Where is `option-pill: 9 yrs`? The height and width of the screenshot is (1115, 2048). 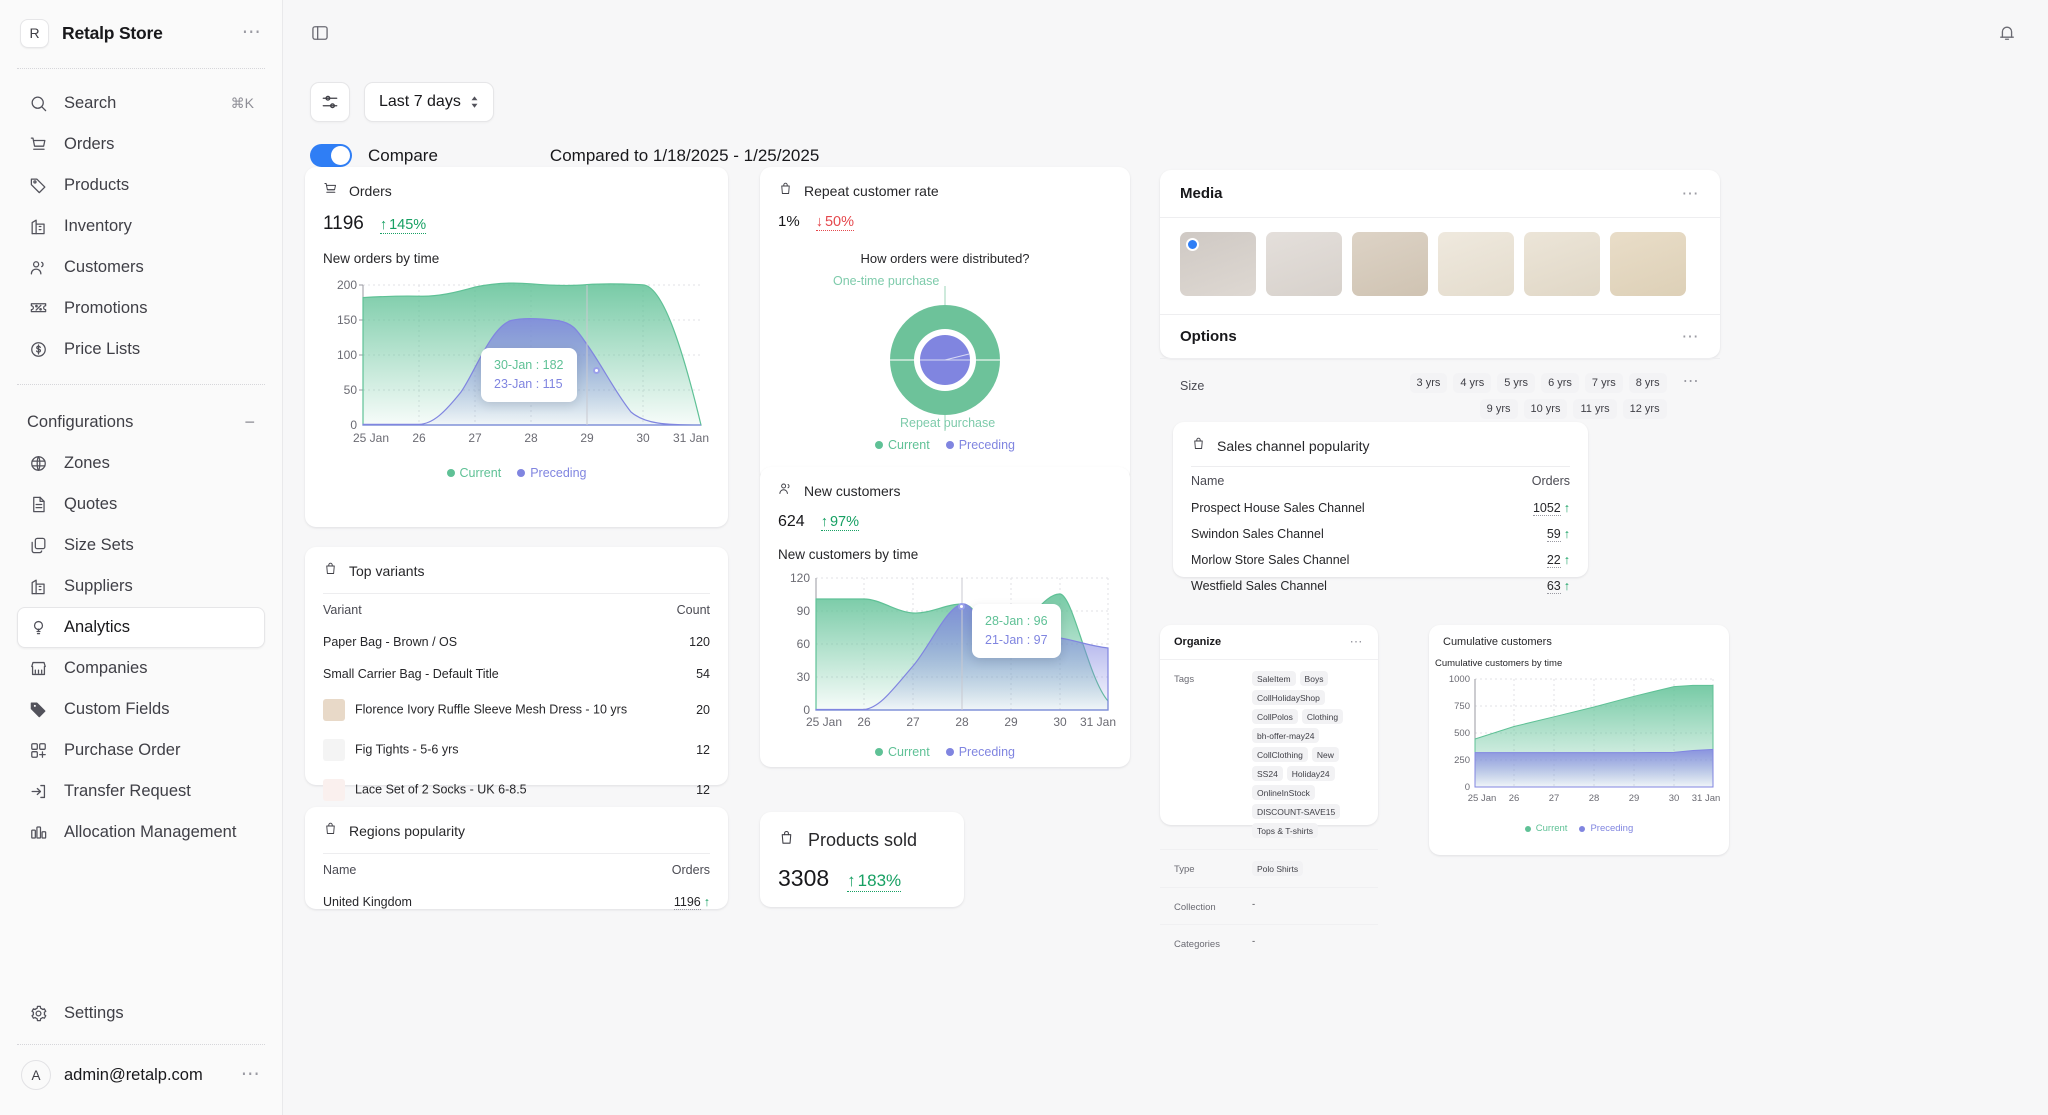
option-pill: 9 yrs is located at coordinates (1498, 409).